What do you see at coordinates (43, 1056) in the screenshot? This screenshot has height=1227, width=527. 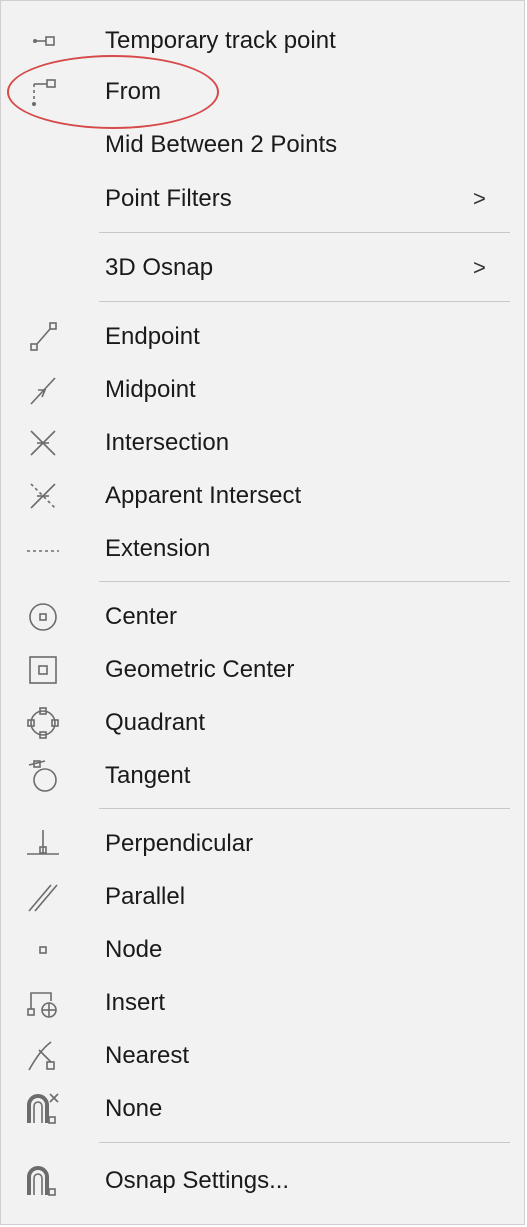 I see `nearest-icon` at bounding box center [43, 1056].